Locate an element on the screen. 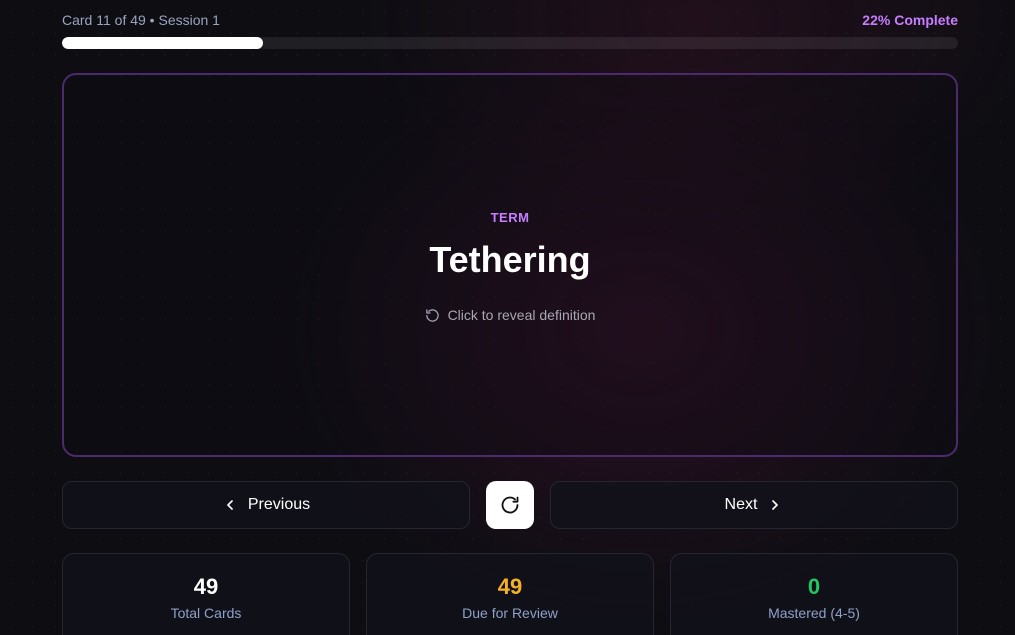  previous-button: Previous is located at coordinates (266, 505).